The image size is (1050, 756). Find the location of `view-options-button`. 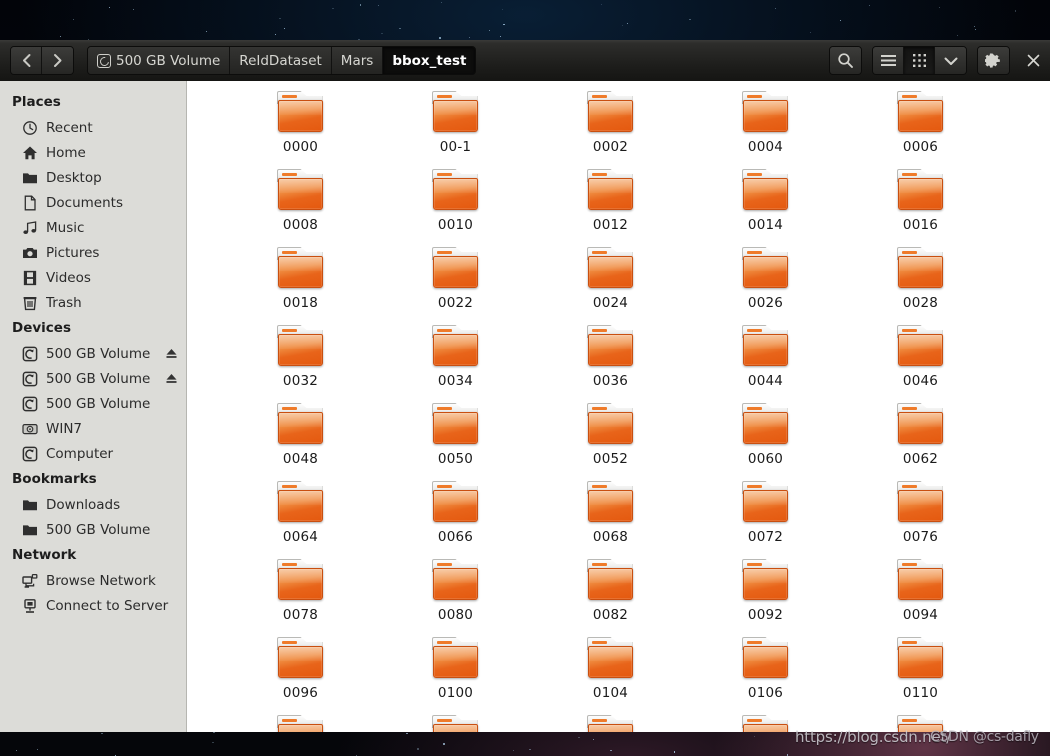

view-options-button is located at coordinates (950, 60).